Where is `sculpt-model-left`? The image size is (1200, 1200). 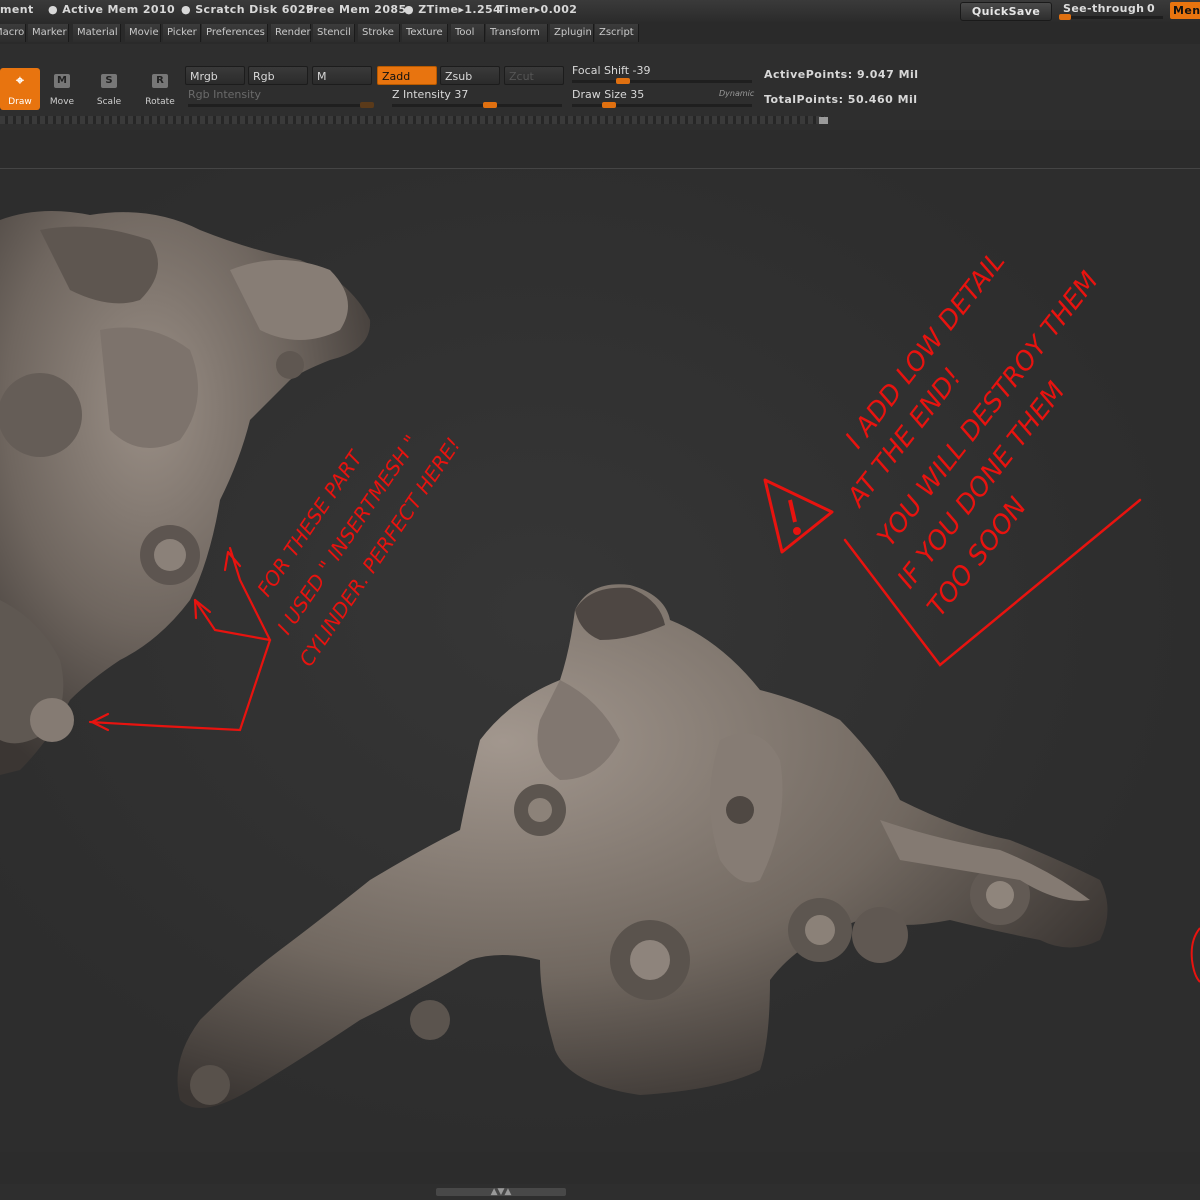 sculpt-model-left is located at coordinates (185, 493).